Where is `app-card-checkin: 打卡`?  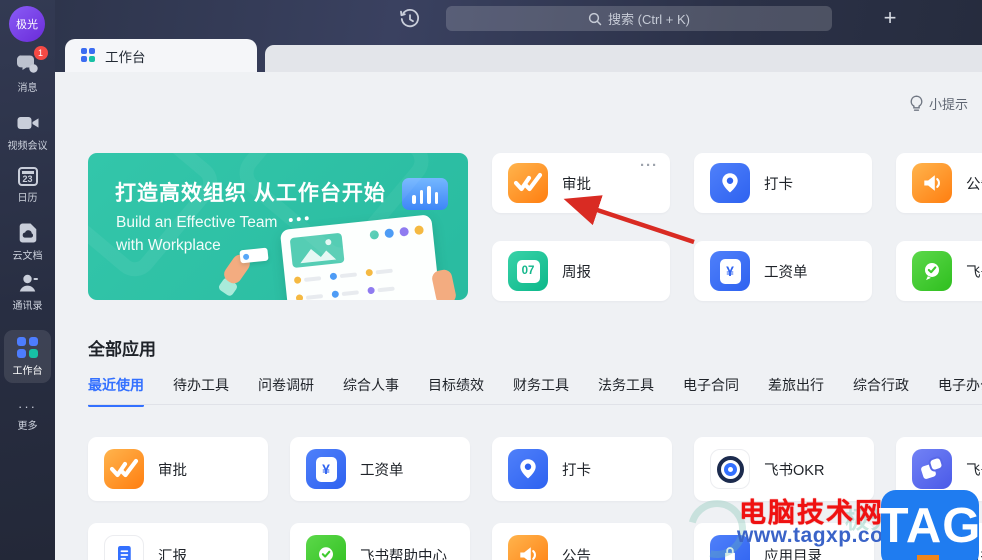 app-card-checkin: 打卡 is located at coordinates (582, 469).